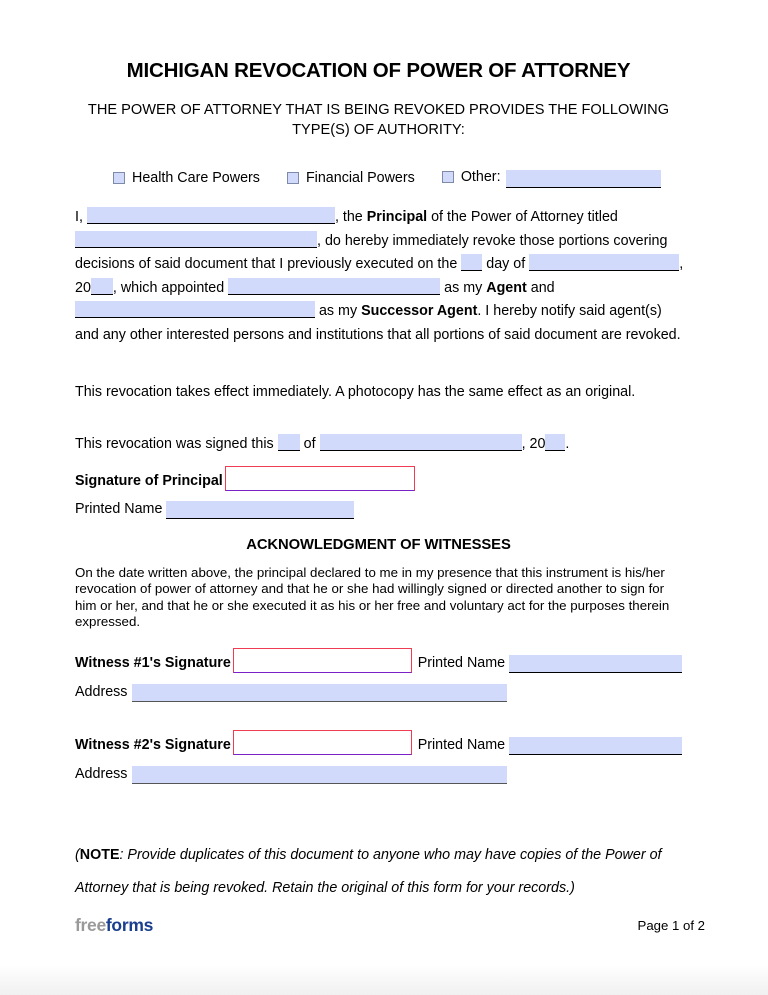 The width and height of the screenshot is (768, 995). I want to click on revocation-text-9: , which appointed, so click(168, 287).